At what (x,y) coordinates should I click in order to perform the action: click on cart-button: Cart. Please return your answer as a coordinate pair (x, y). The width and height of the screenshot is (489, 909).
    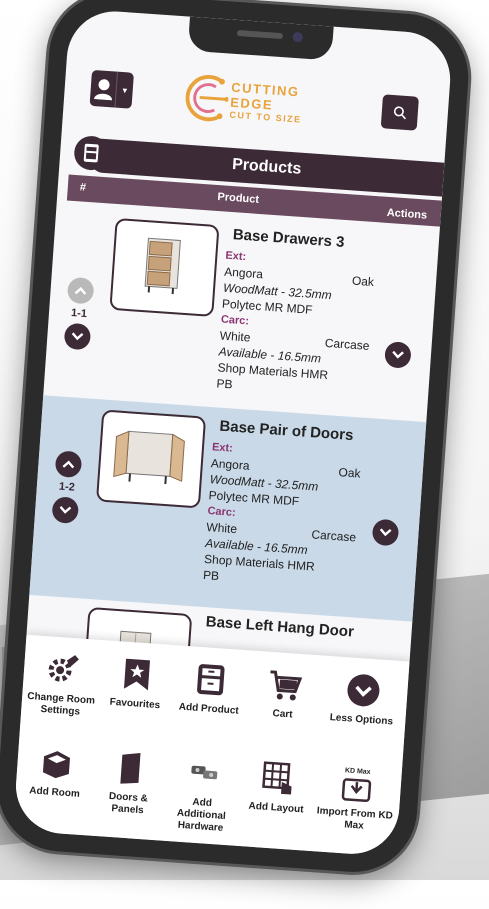
    Looking at the image, I should click on (284, 693).